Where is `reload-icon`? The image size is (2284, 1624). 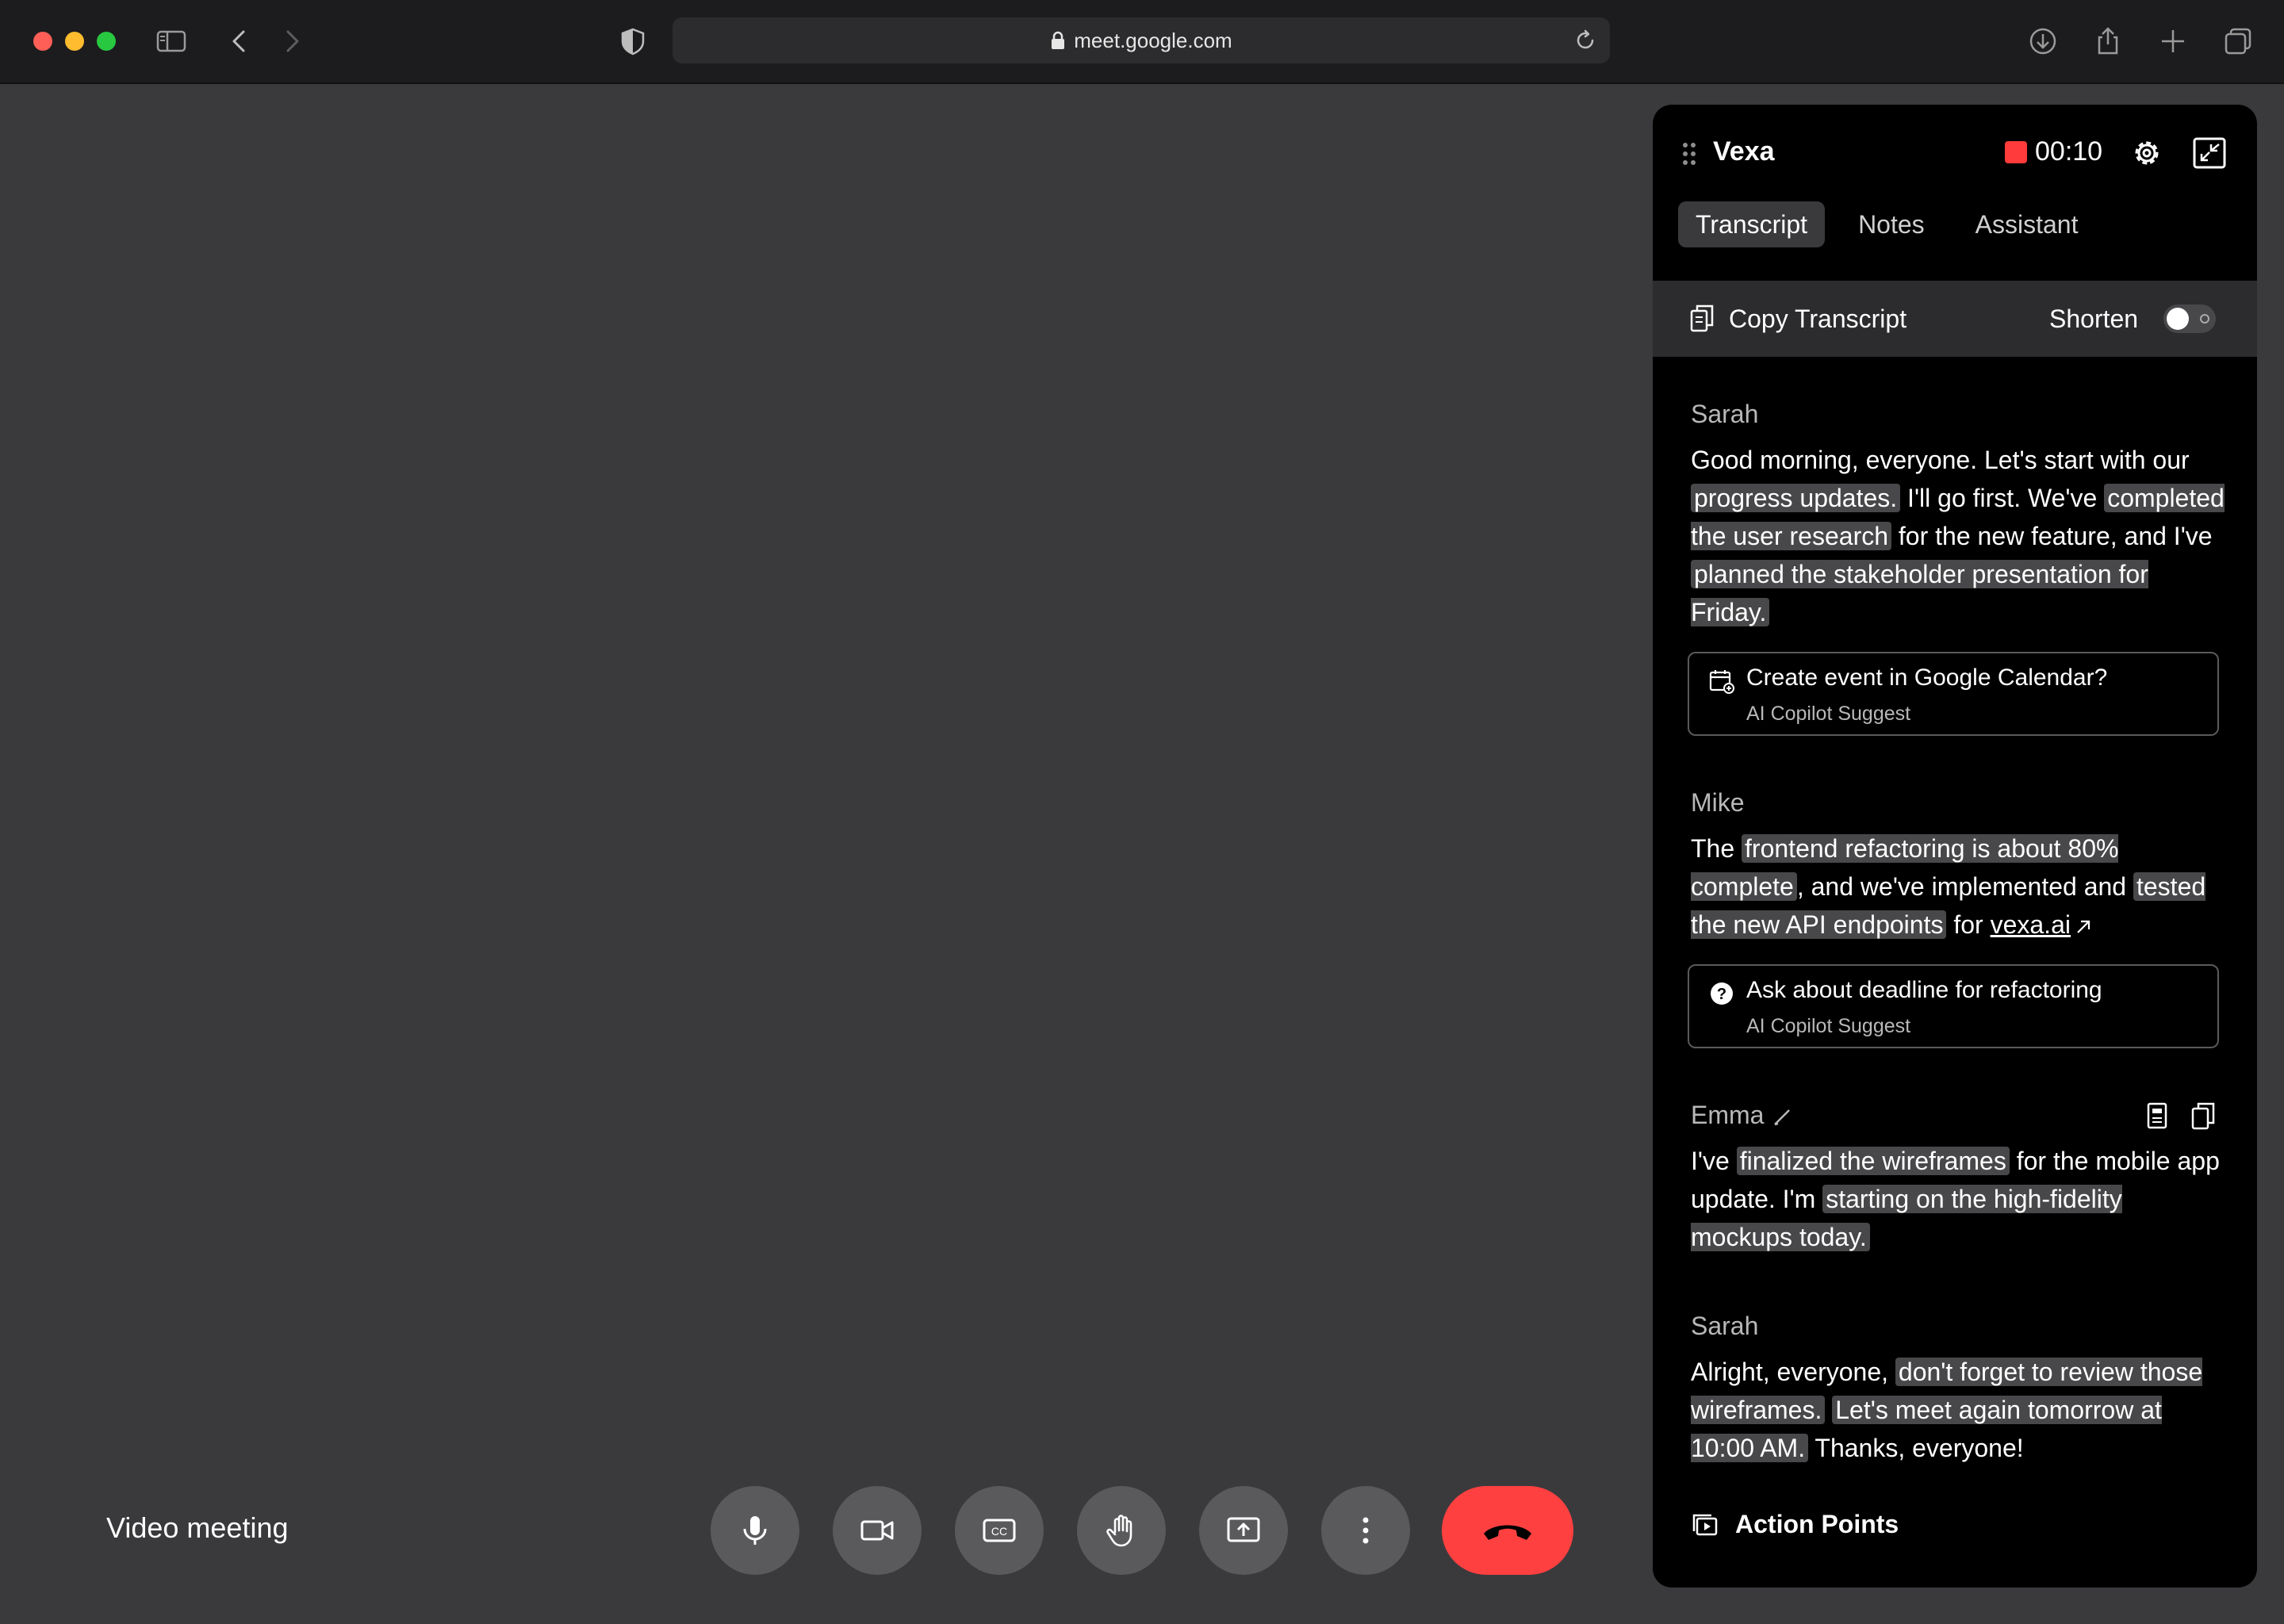
reload-icon is located at coordinates (1585, 40).